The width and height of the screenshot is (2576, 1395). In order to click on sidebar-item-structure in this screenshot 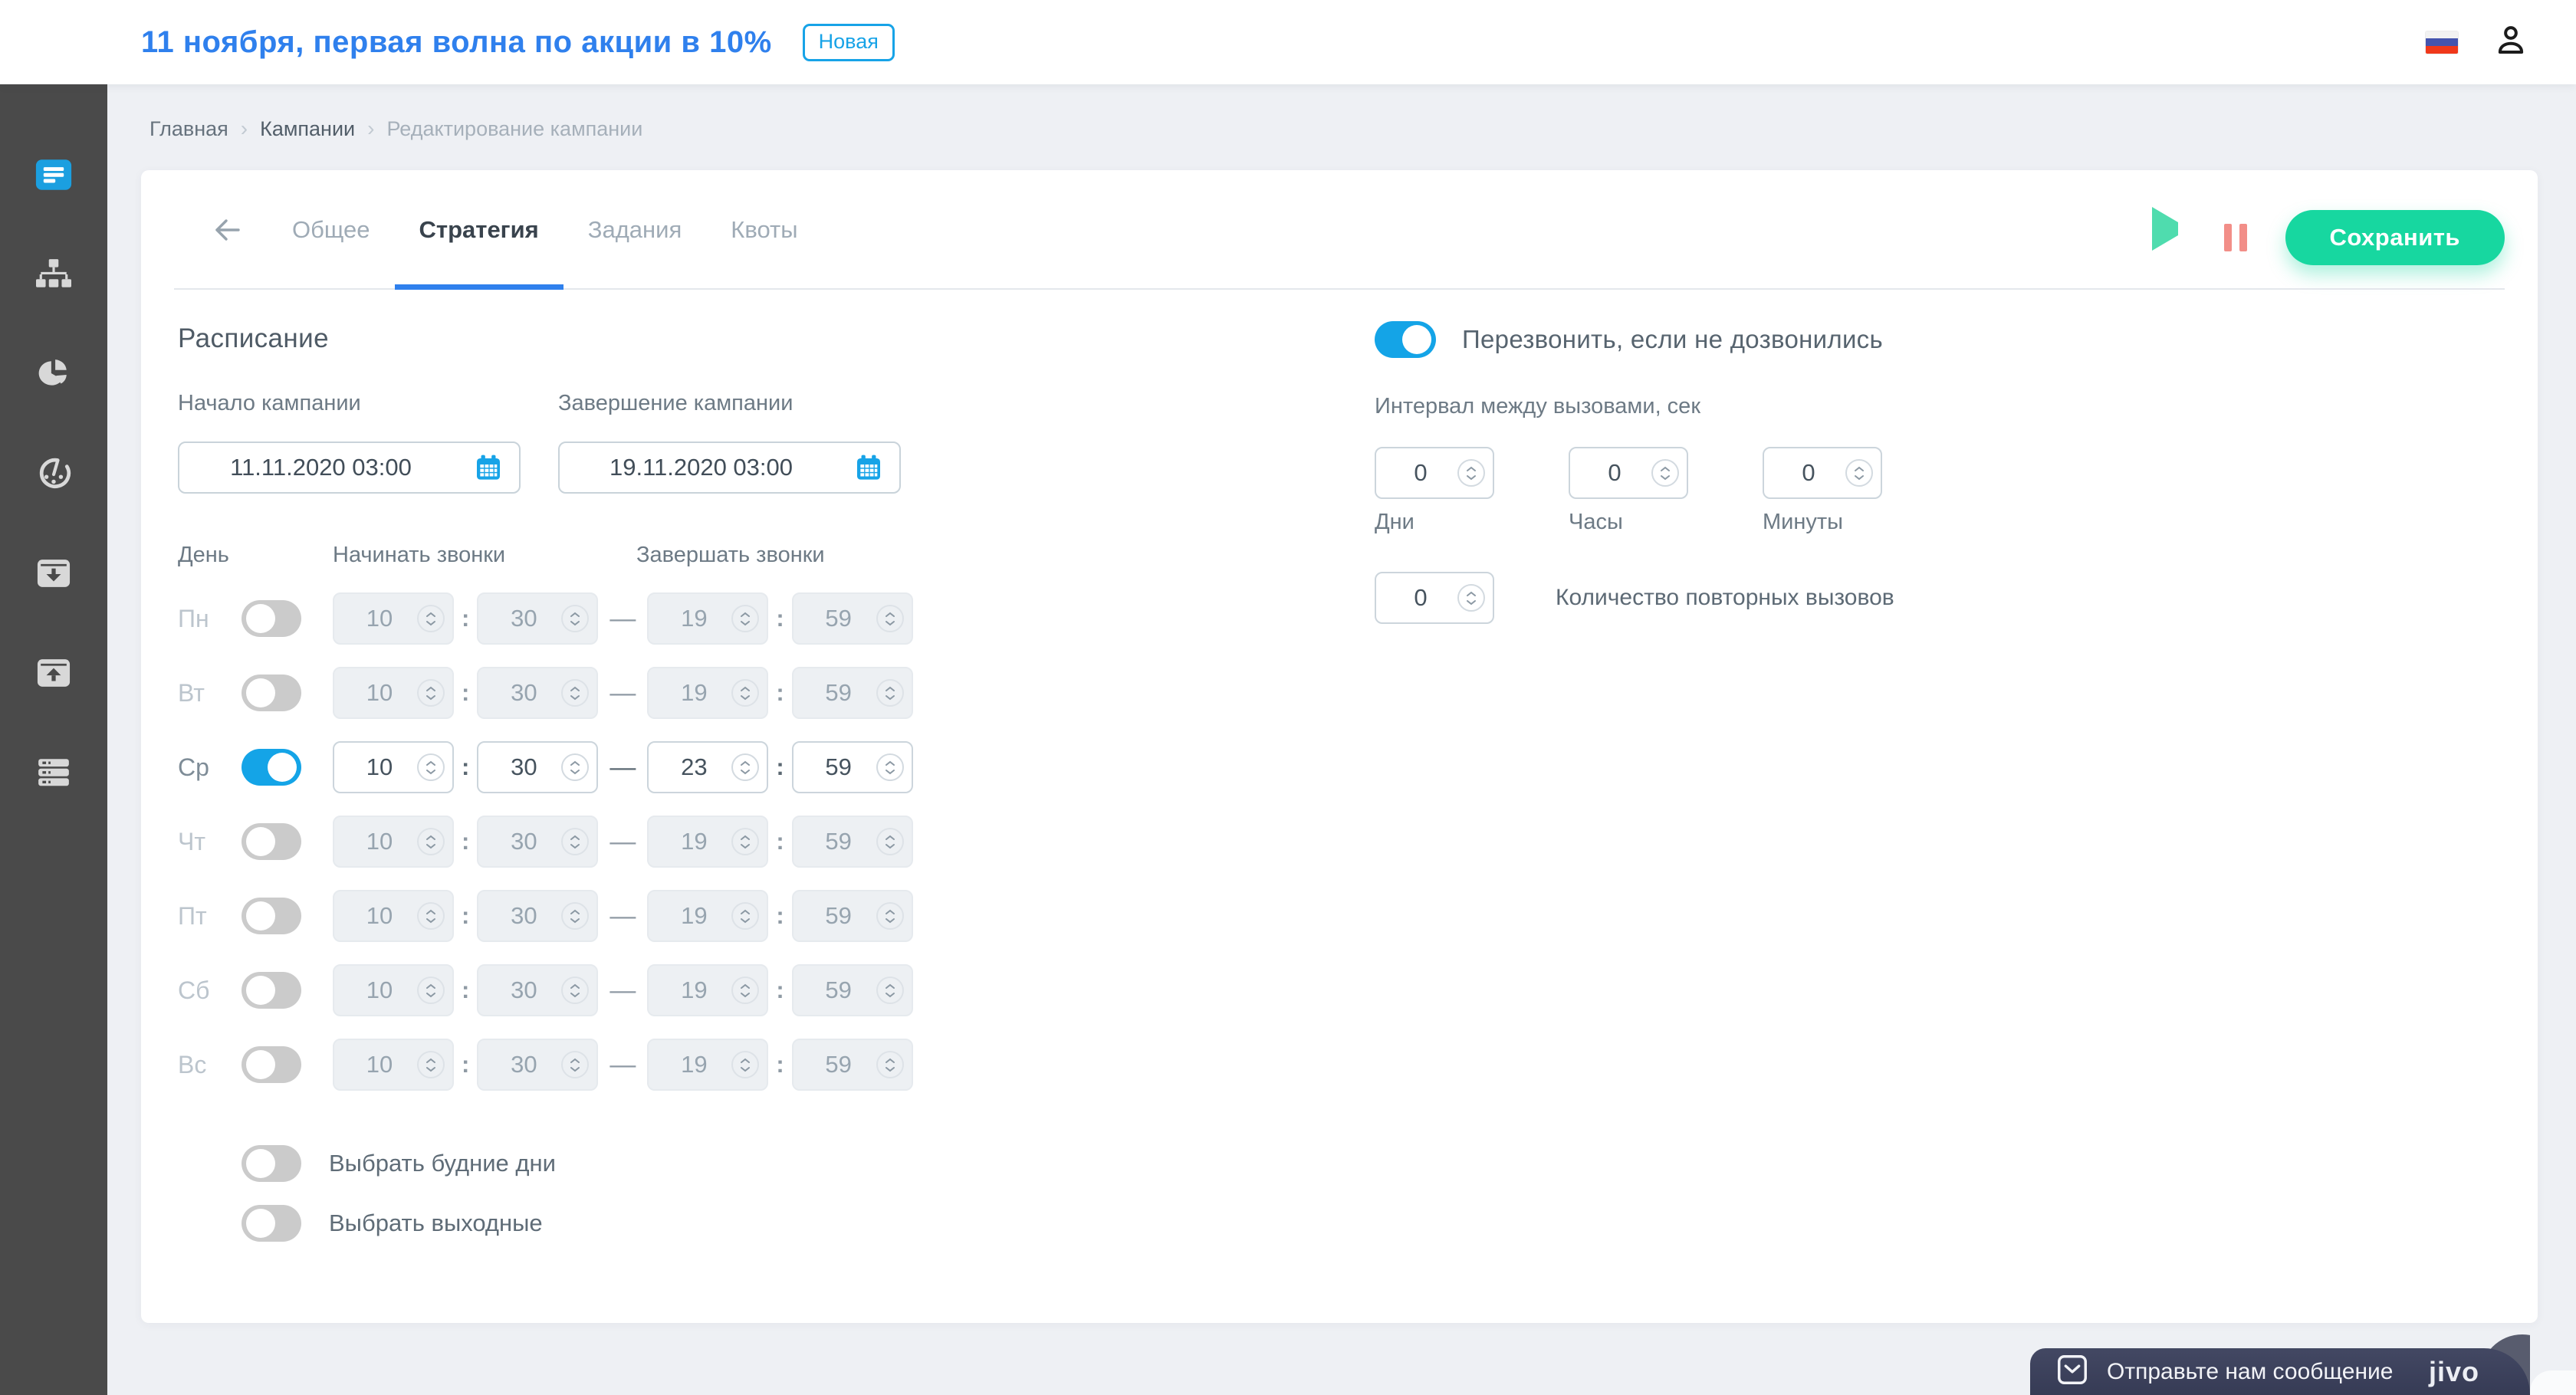, I will do `click(53, 276)`.